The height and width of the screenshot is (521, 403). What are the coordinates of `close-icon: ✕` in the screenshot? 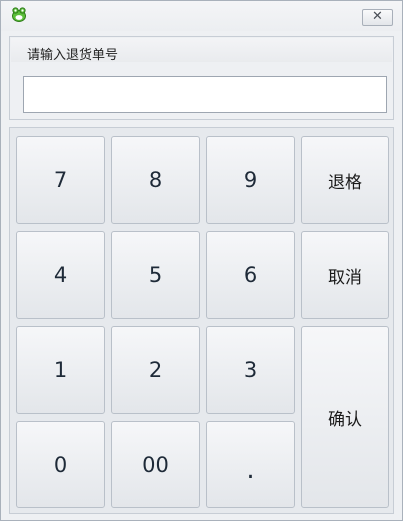 It's located at (377, 16).